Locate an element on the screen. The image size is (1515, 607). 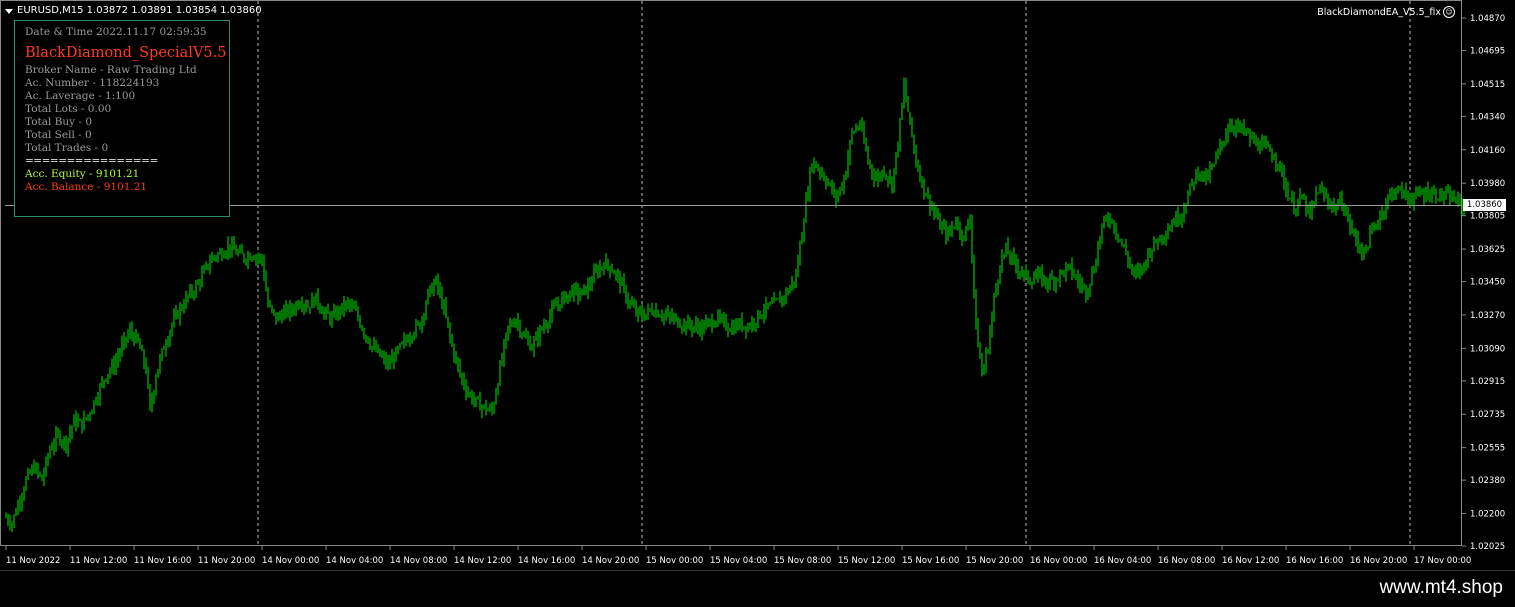
dropdown-triangle-icon is located at coordinates (9, 11).